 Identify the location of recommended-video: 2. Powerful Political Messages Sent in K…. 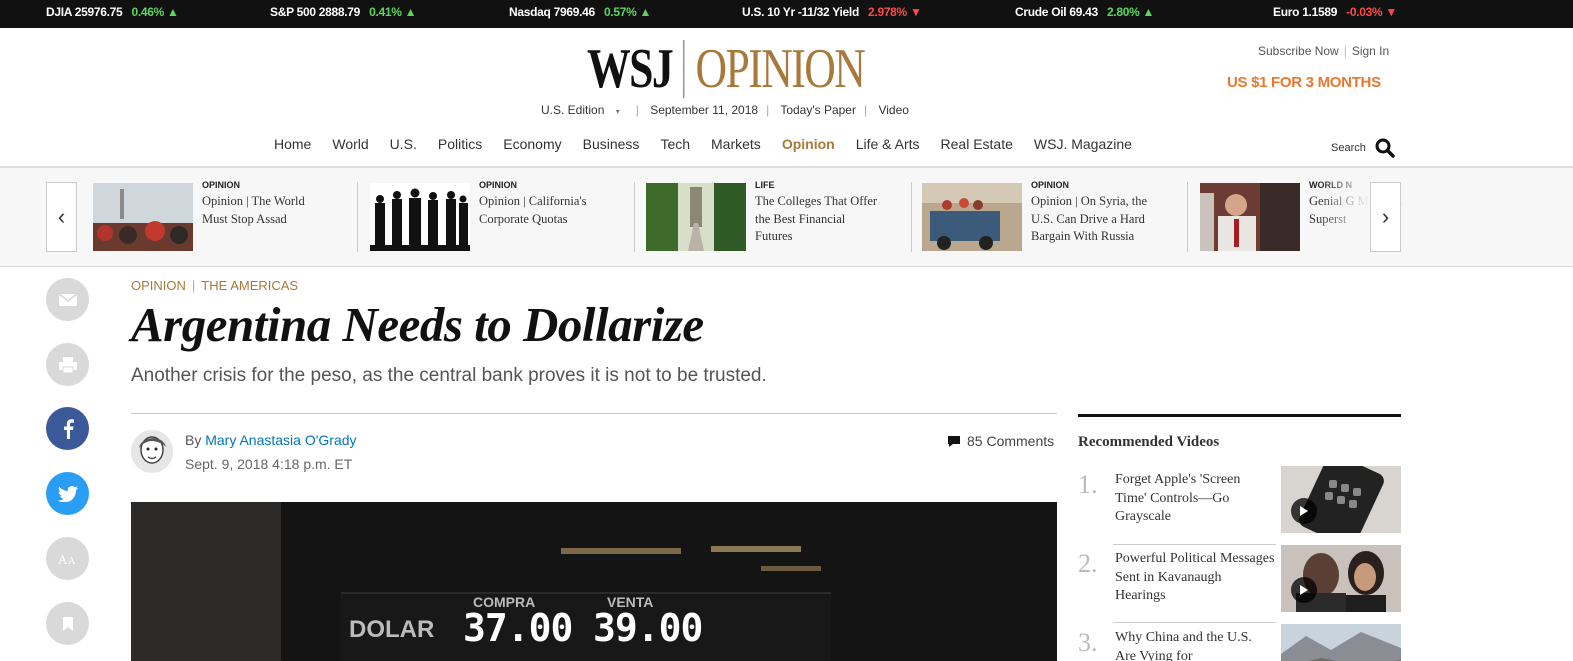
(1239, 580).